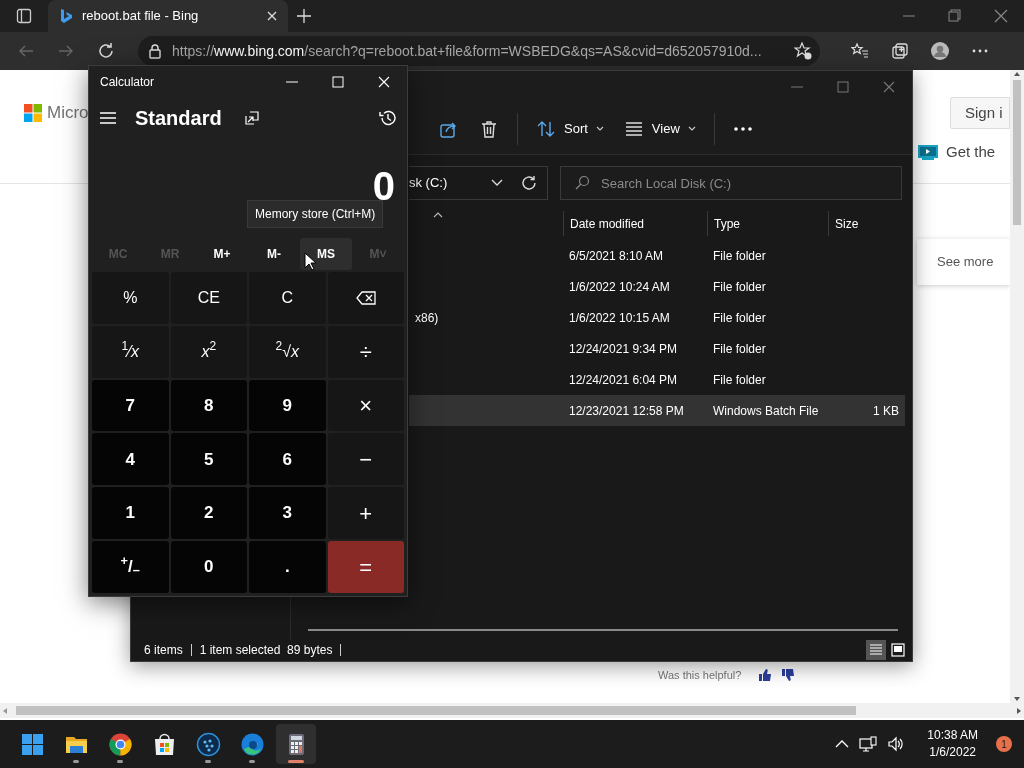 This screenshot has height=768, width=1024. Describe the element at coordinates (66, 16) in the screenshot. I see `bing-logo-icon` at that location.